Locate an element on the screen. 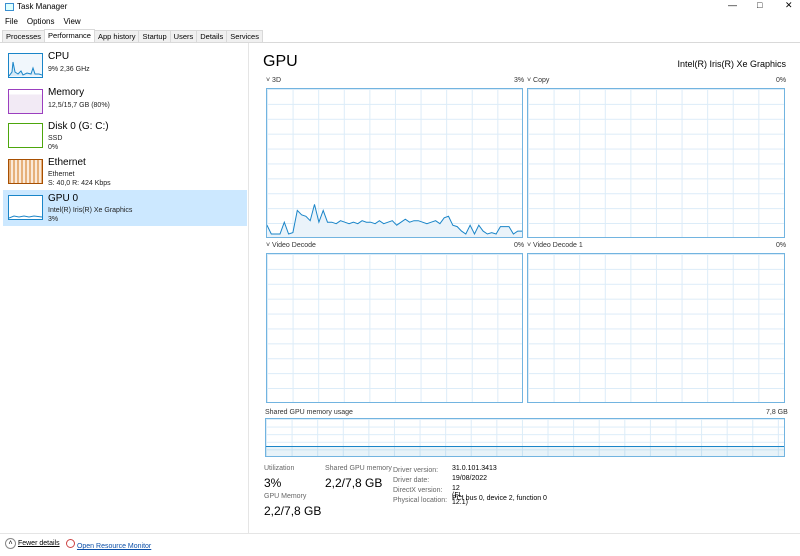 The width and height of the screenshot is (800, 556). disk-thumbnail-graph is located at coordinates (25, 135).